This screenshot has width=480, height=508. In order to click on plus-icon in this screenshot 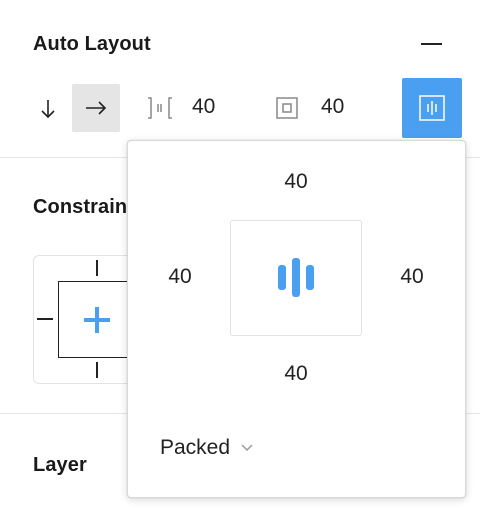, I will do `click(97, 322)`.